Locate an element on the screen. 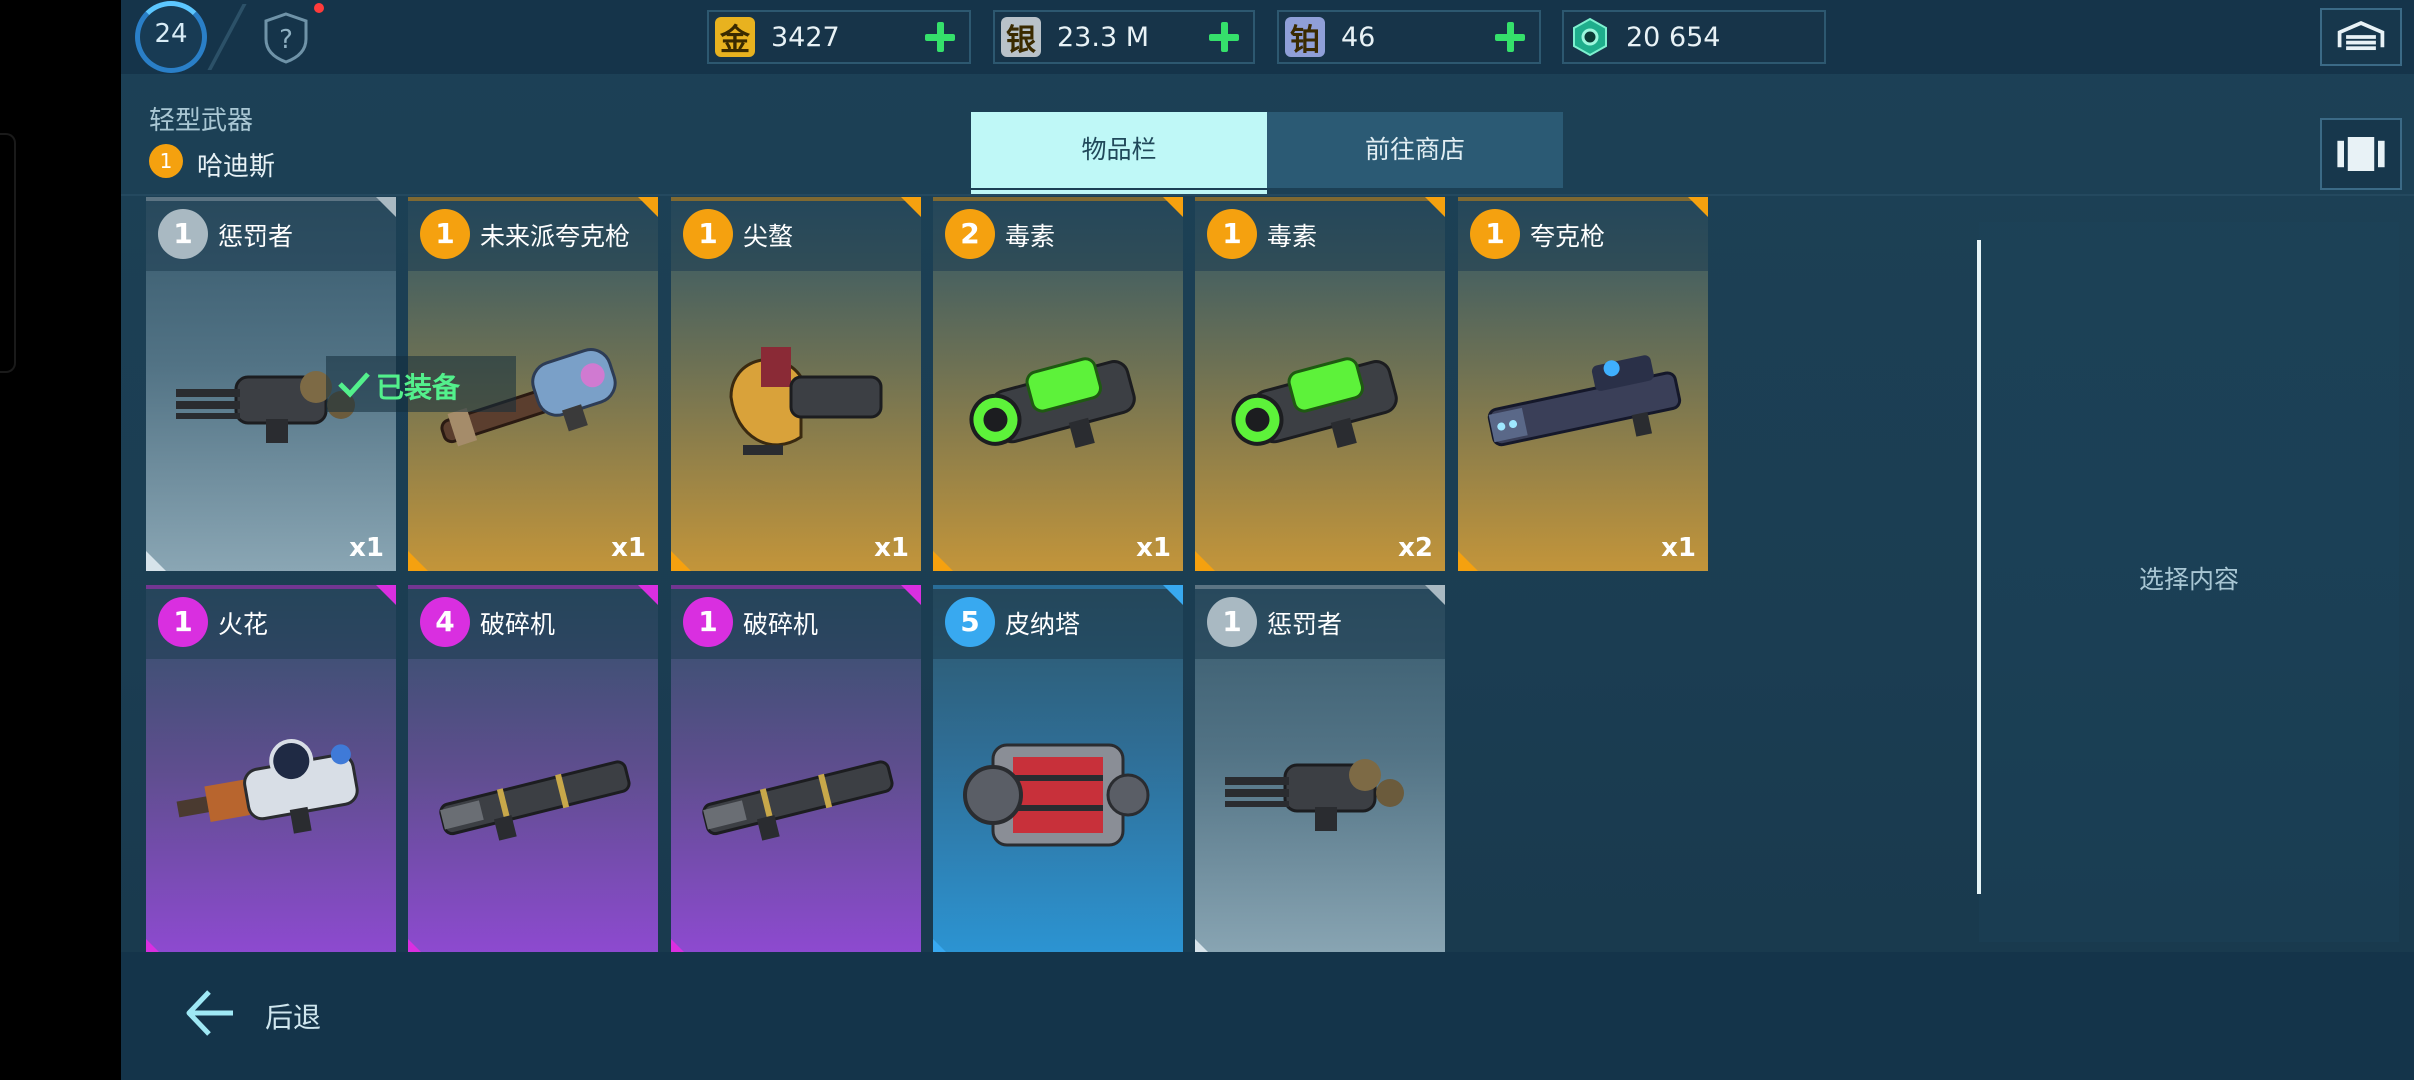 This screenshot has width=2414, height=1080. item-card: 5 皮纳塔 is located at coordinates (1058, 772).